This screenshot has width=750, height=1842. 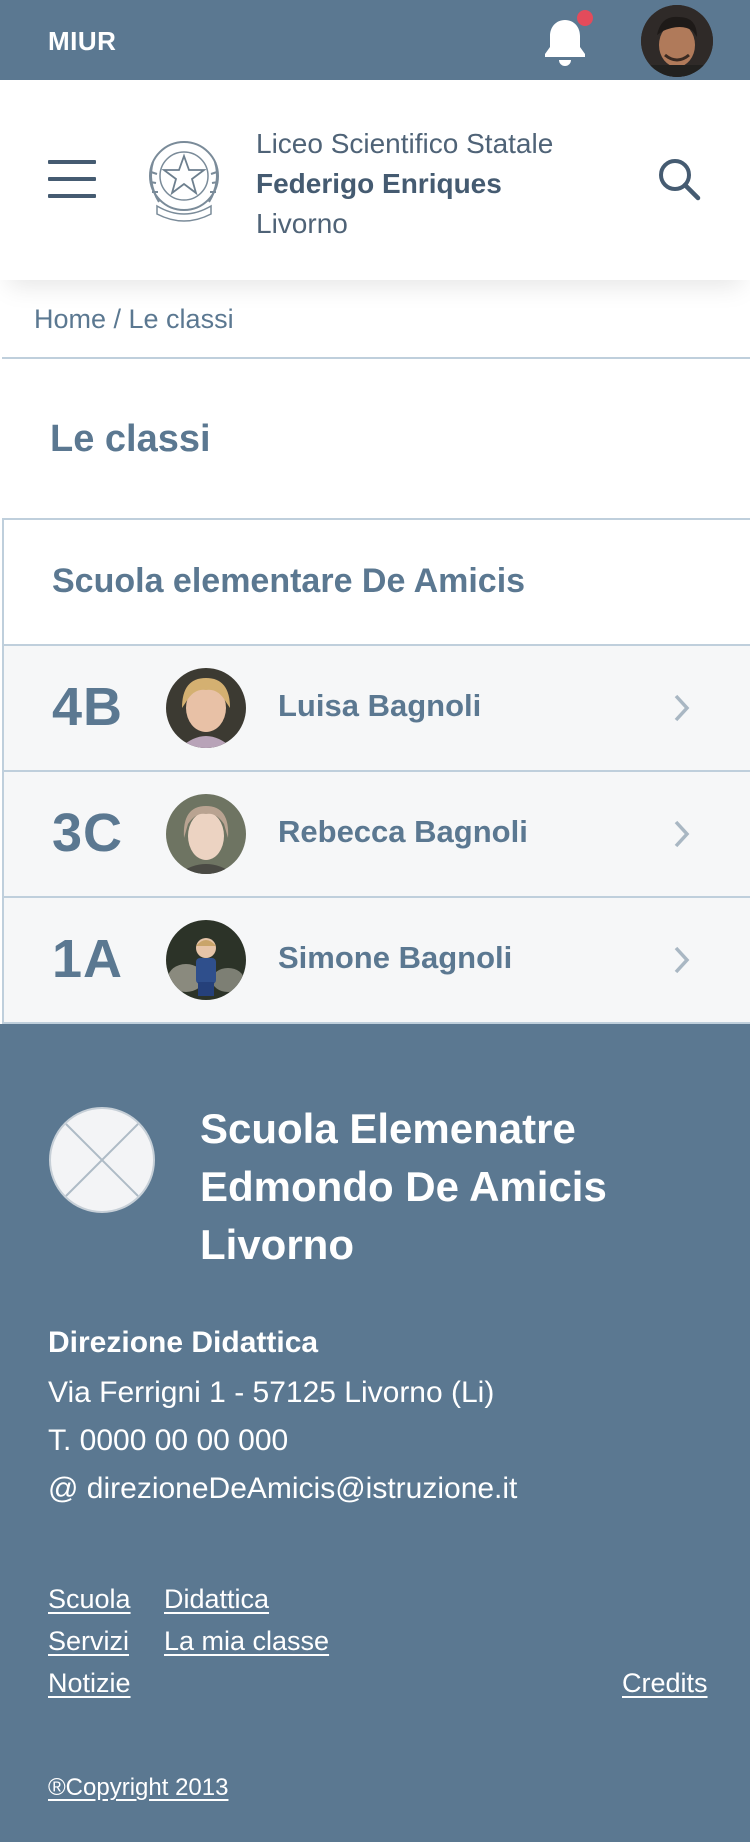 What do you see at coordinates (376, 358) in the screenshot?
I see `breadcrumb-divider` at bounding box center [376, 358].